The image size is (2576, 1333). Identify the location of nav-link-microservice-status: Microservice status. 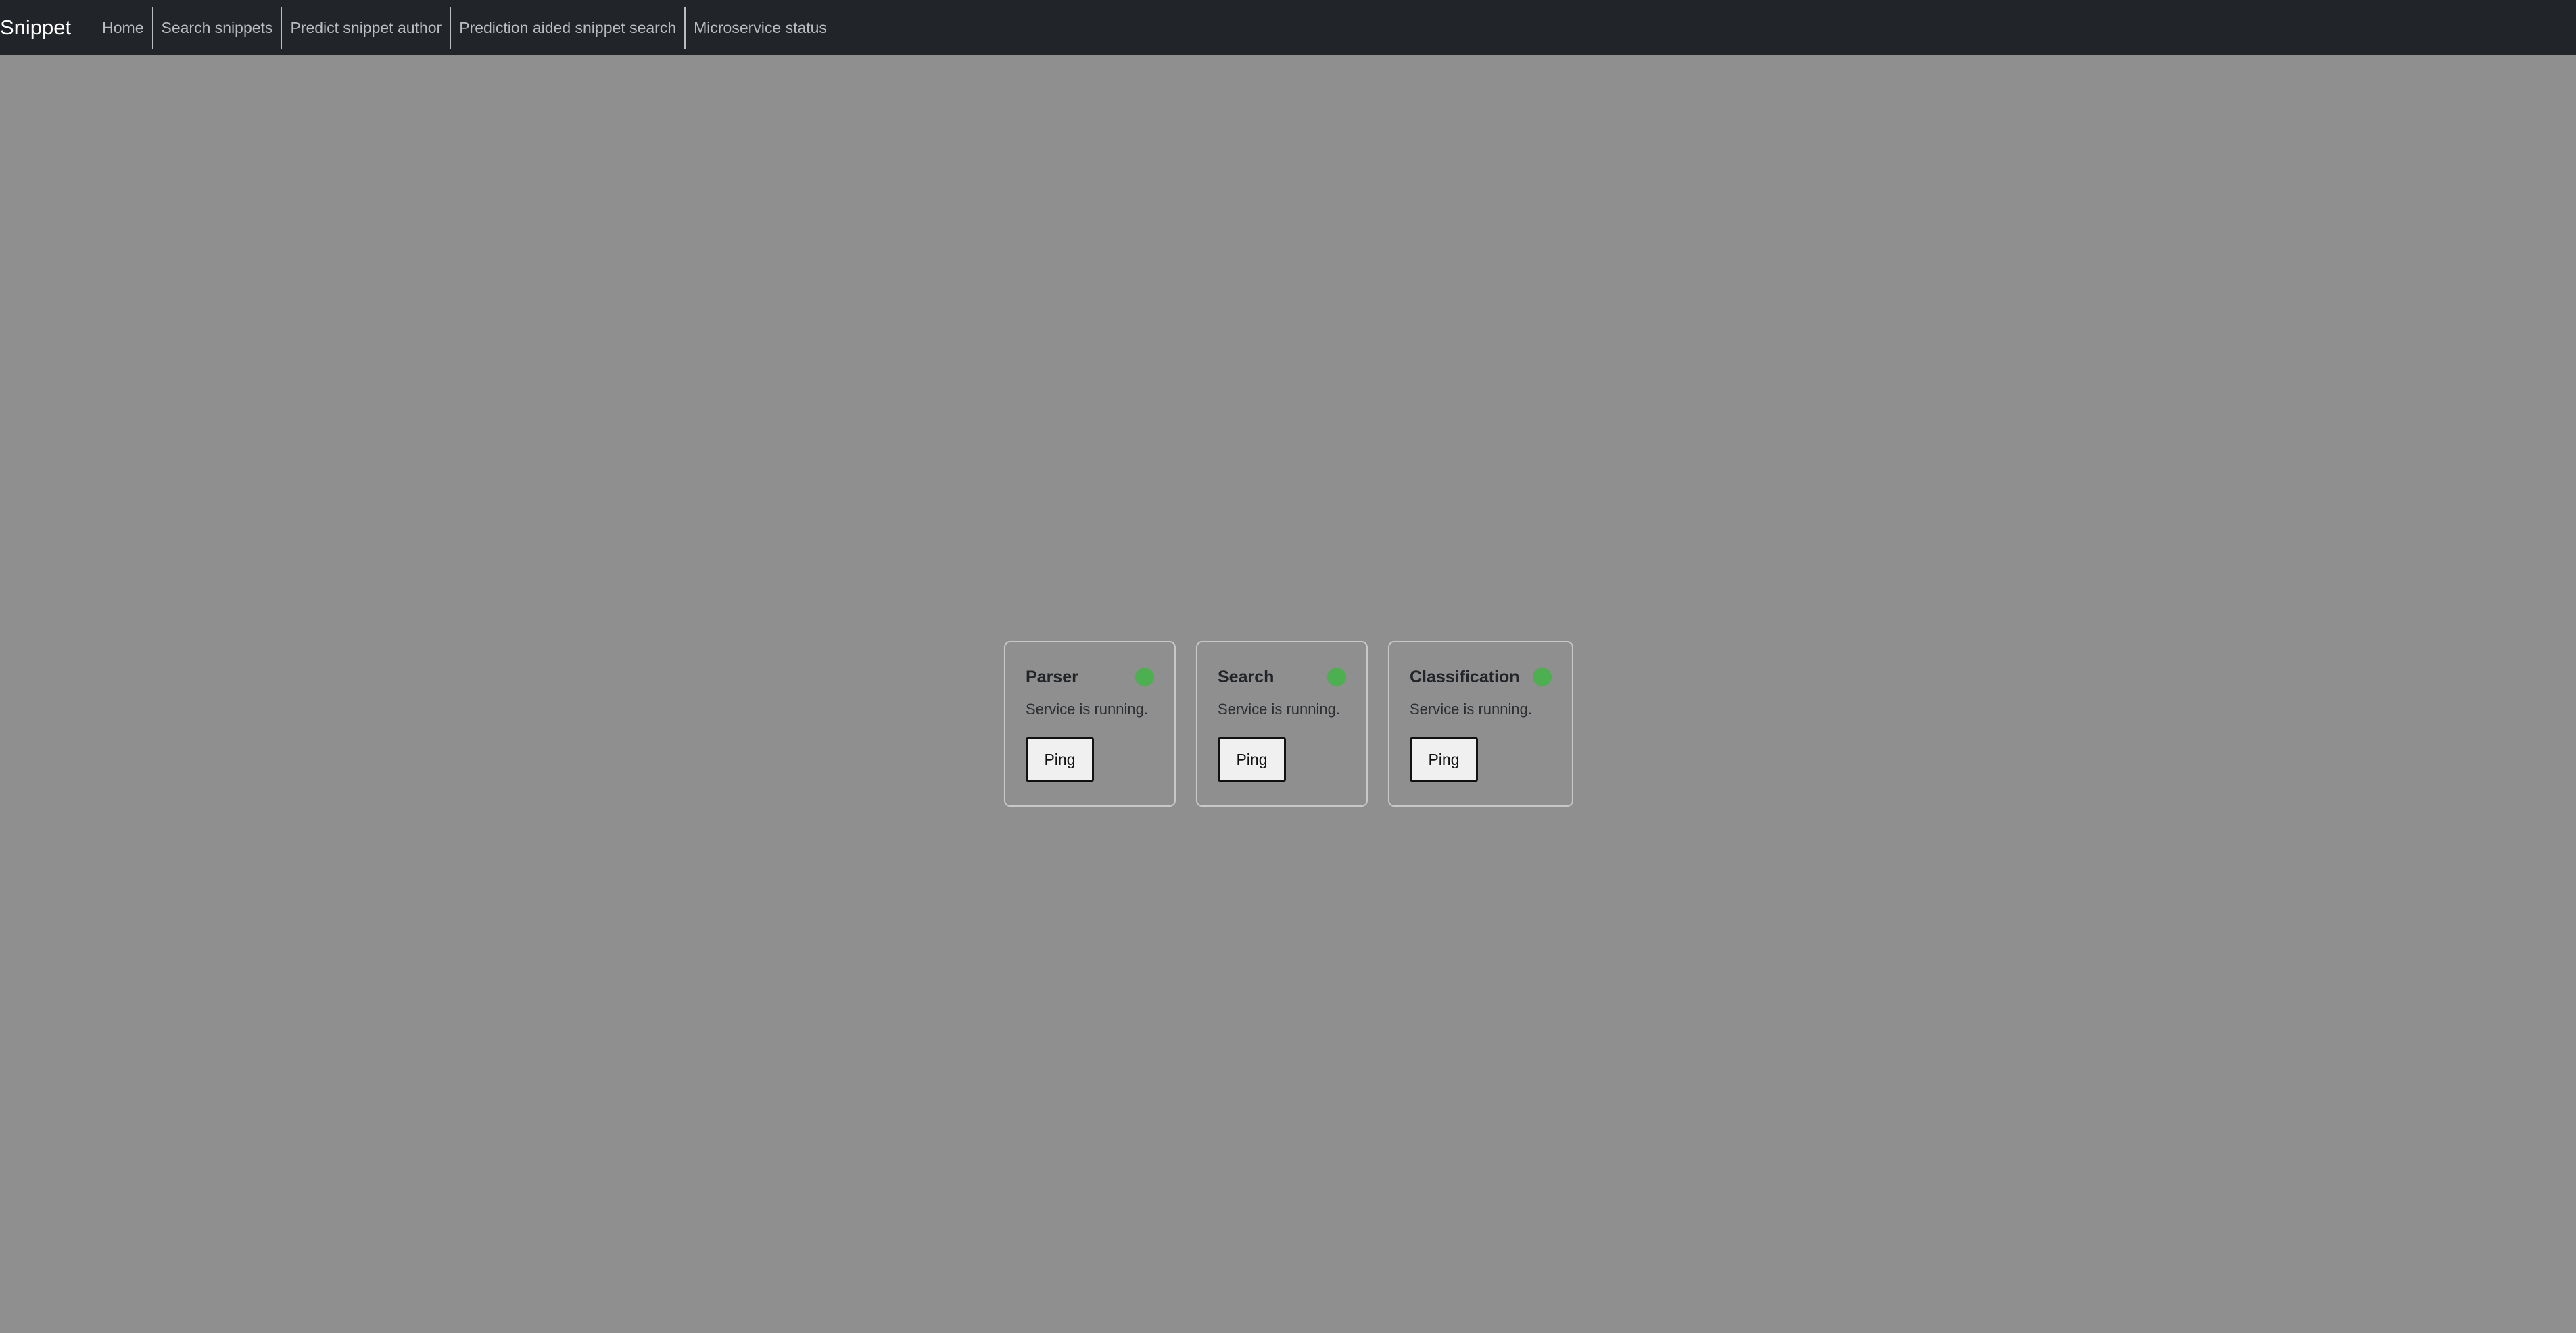
(760, 28).